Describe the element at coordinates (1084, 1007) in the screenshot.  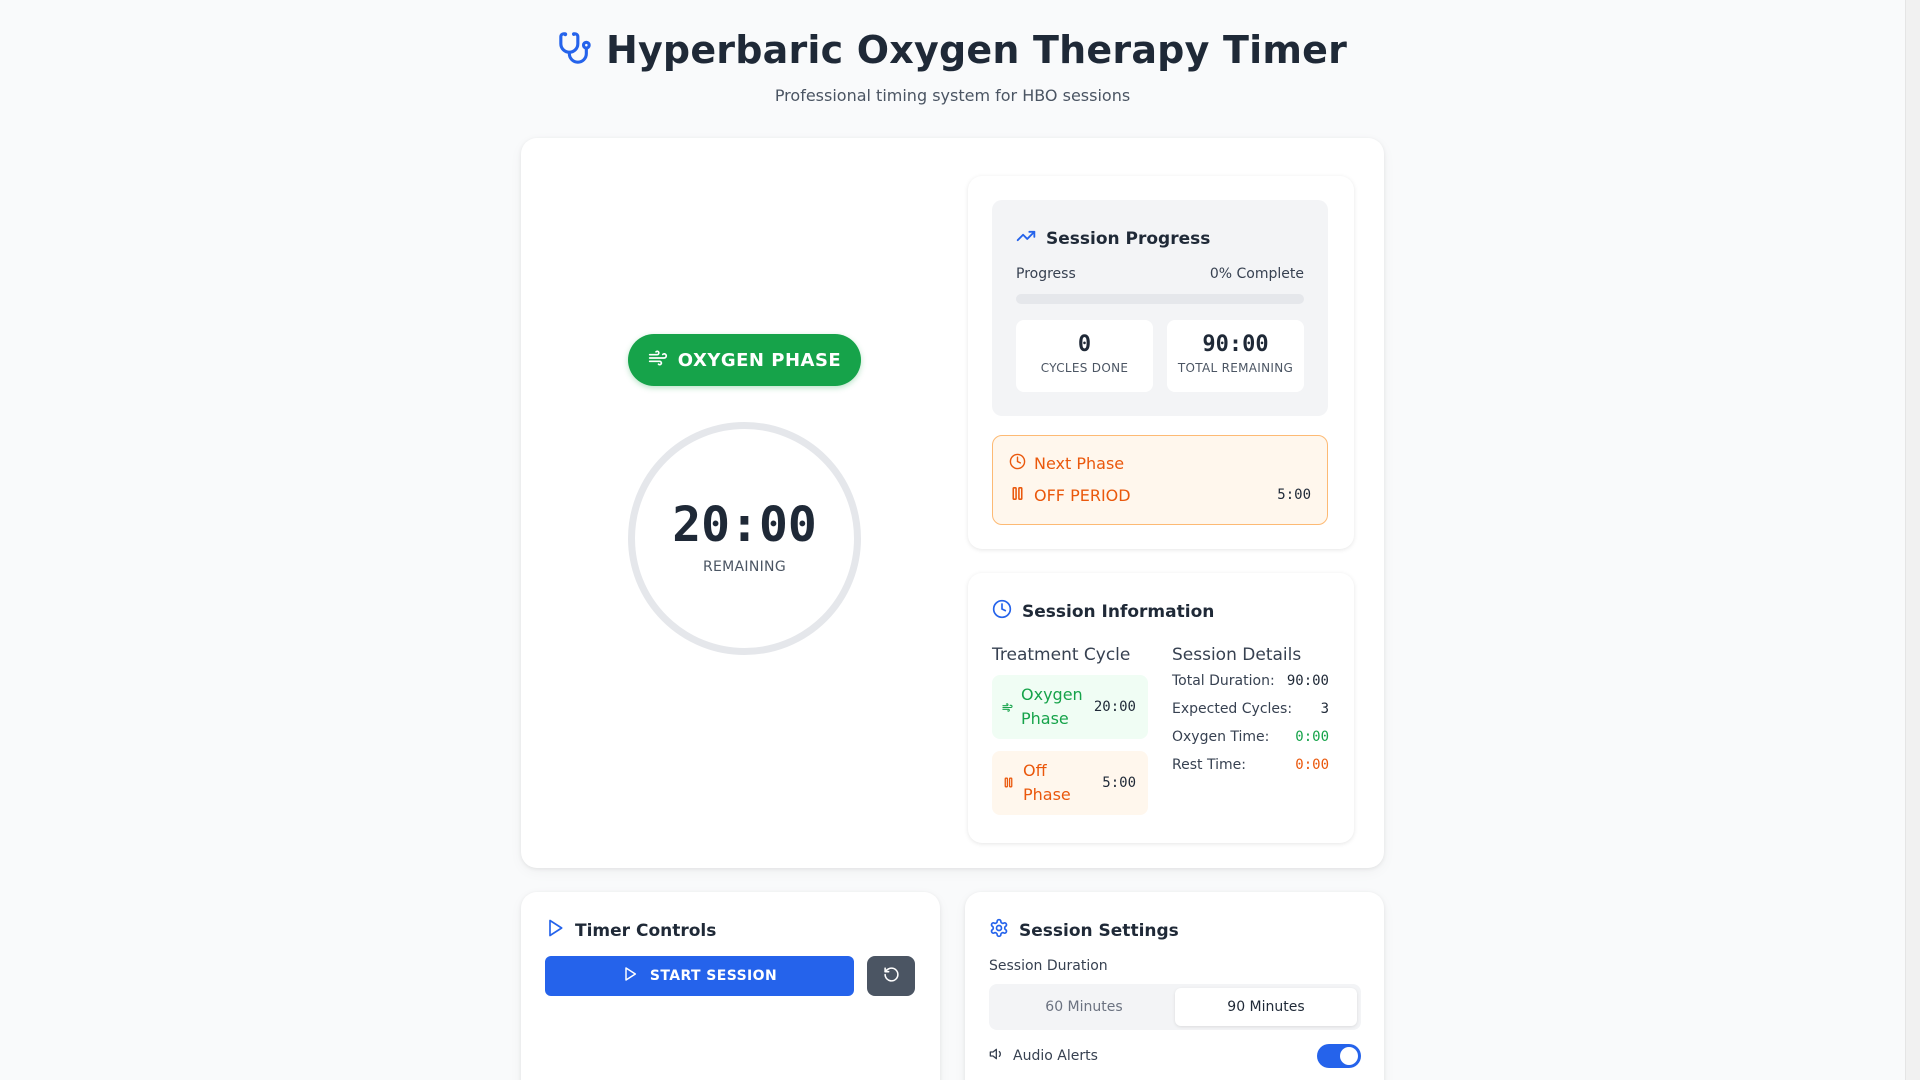
I see `duration-option-60: 60 Minutes` at that location.